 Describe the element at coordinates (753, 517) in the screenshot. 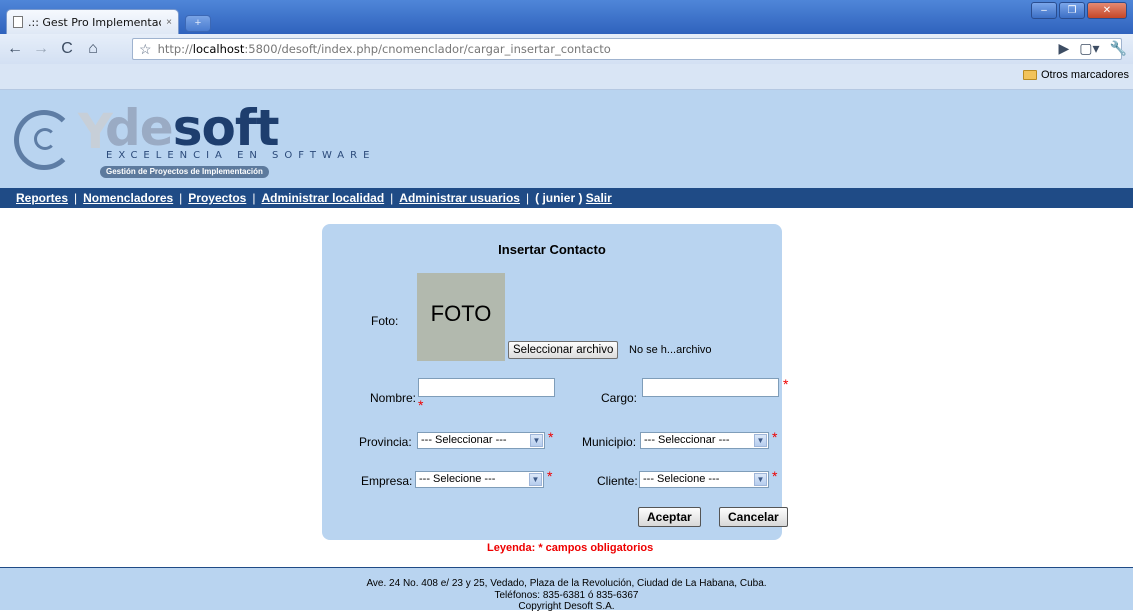

I see `cancel-button: Cancelar` at that location.